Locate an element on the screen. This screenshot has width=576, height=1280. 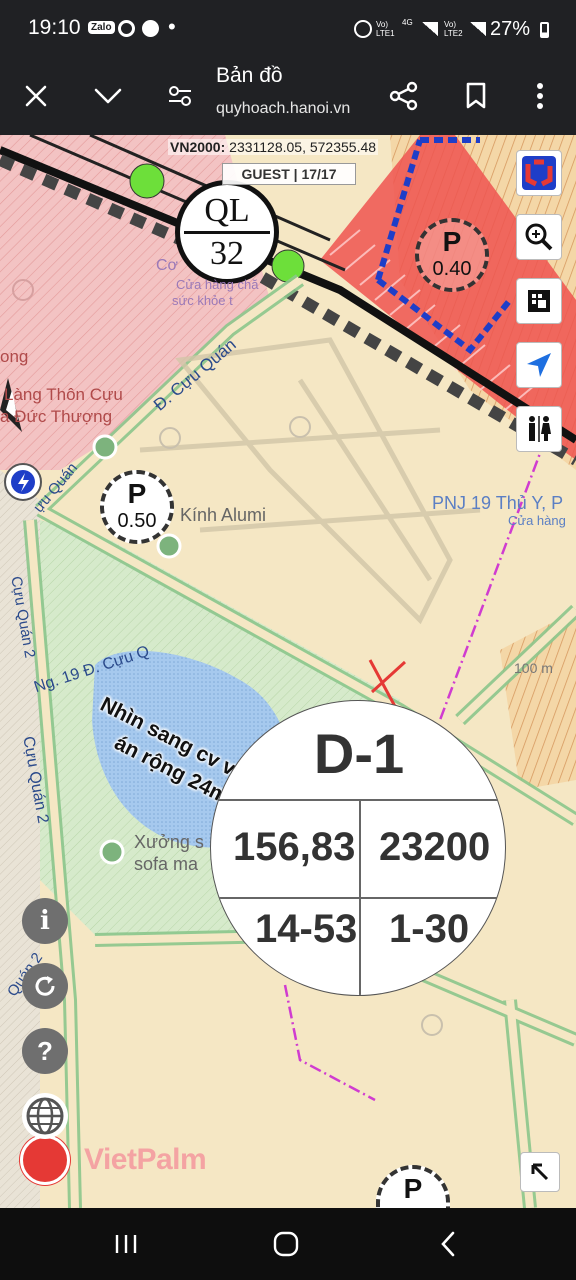
search-zoom-button is located at coordinates (539, 237).